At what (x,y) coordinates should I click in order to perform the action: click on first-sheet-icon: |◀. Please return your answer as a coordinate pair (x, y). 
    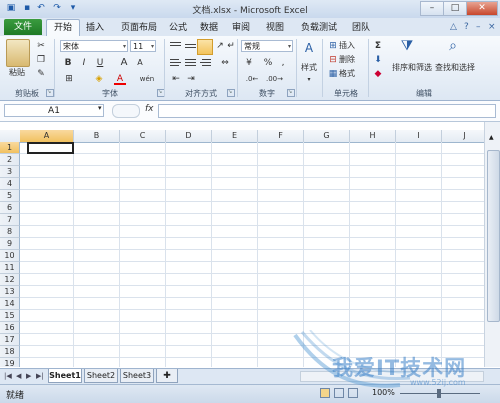
    Looking at the image, I should click on (8, 376).